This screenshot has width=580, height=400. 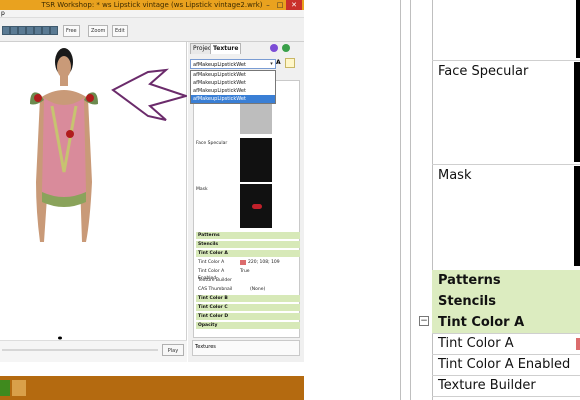 What do you see at coordinates (80, 350) in the screenshot?
I see `timeline-slider` at bounding box center [80, 350].